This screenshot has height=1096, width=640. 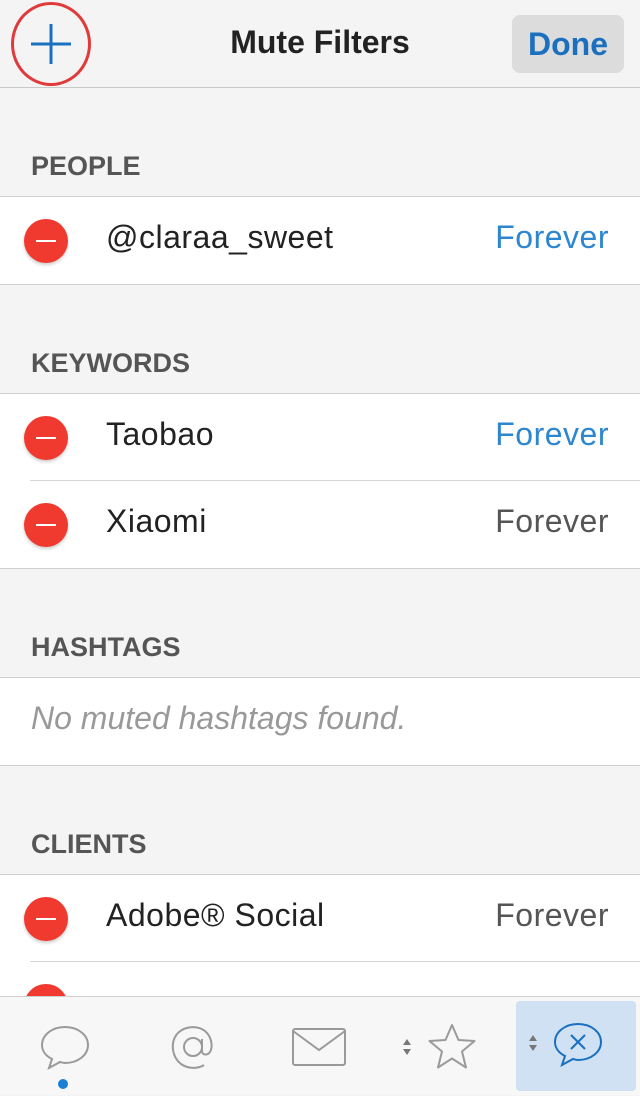 I want to click on compose-bubble-icon, so click(x=578, y=1046).